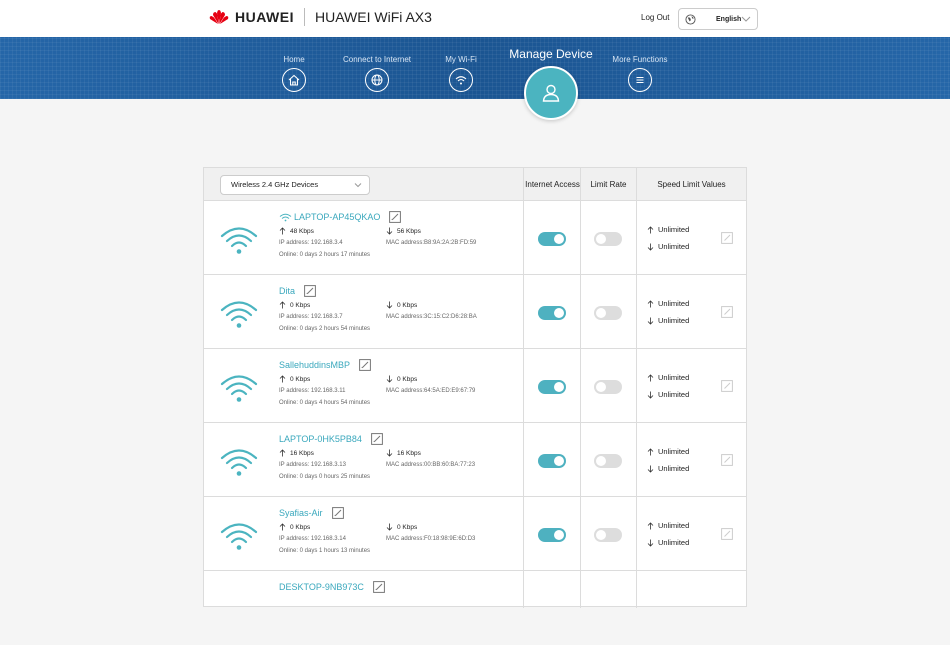 The width and height of the screenshot is (950, 645). What do you see at coordinates (655, 17) in the screenshot?
I see `logout-link: Log Out` at bounding box center [655, 17].